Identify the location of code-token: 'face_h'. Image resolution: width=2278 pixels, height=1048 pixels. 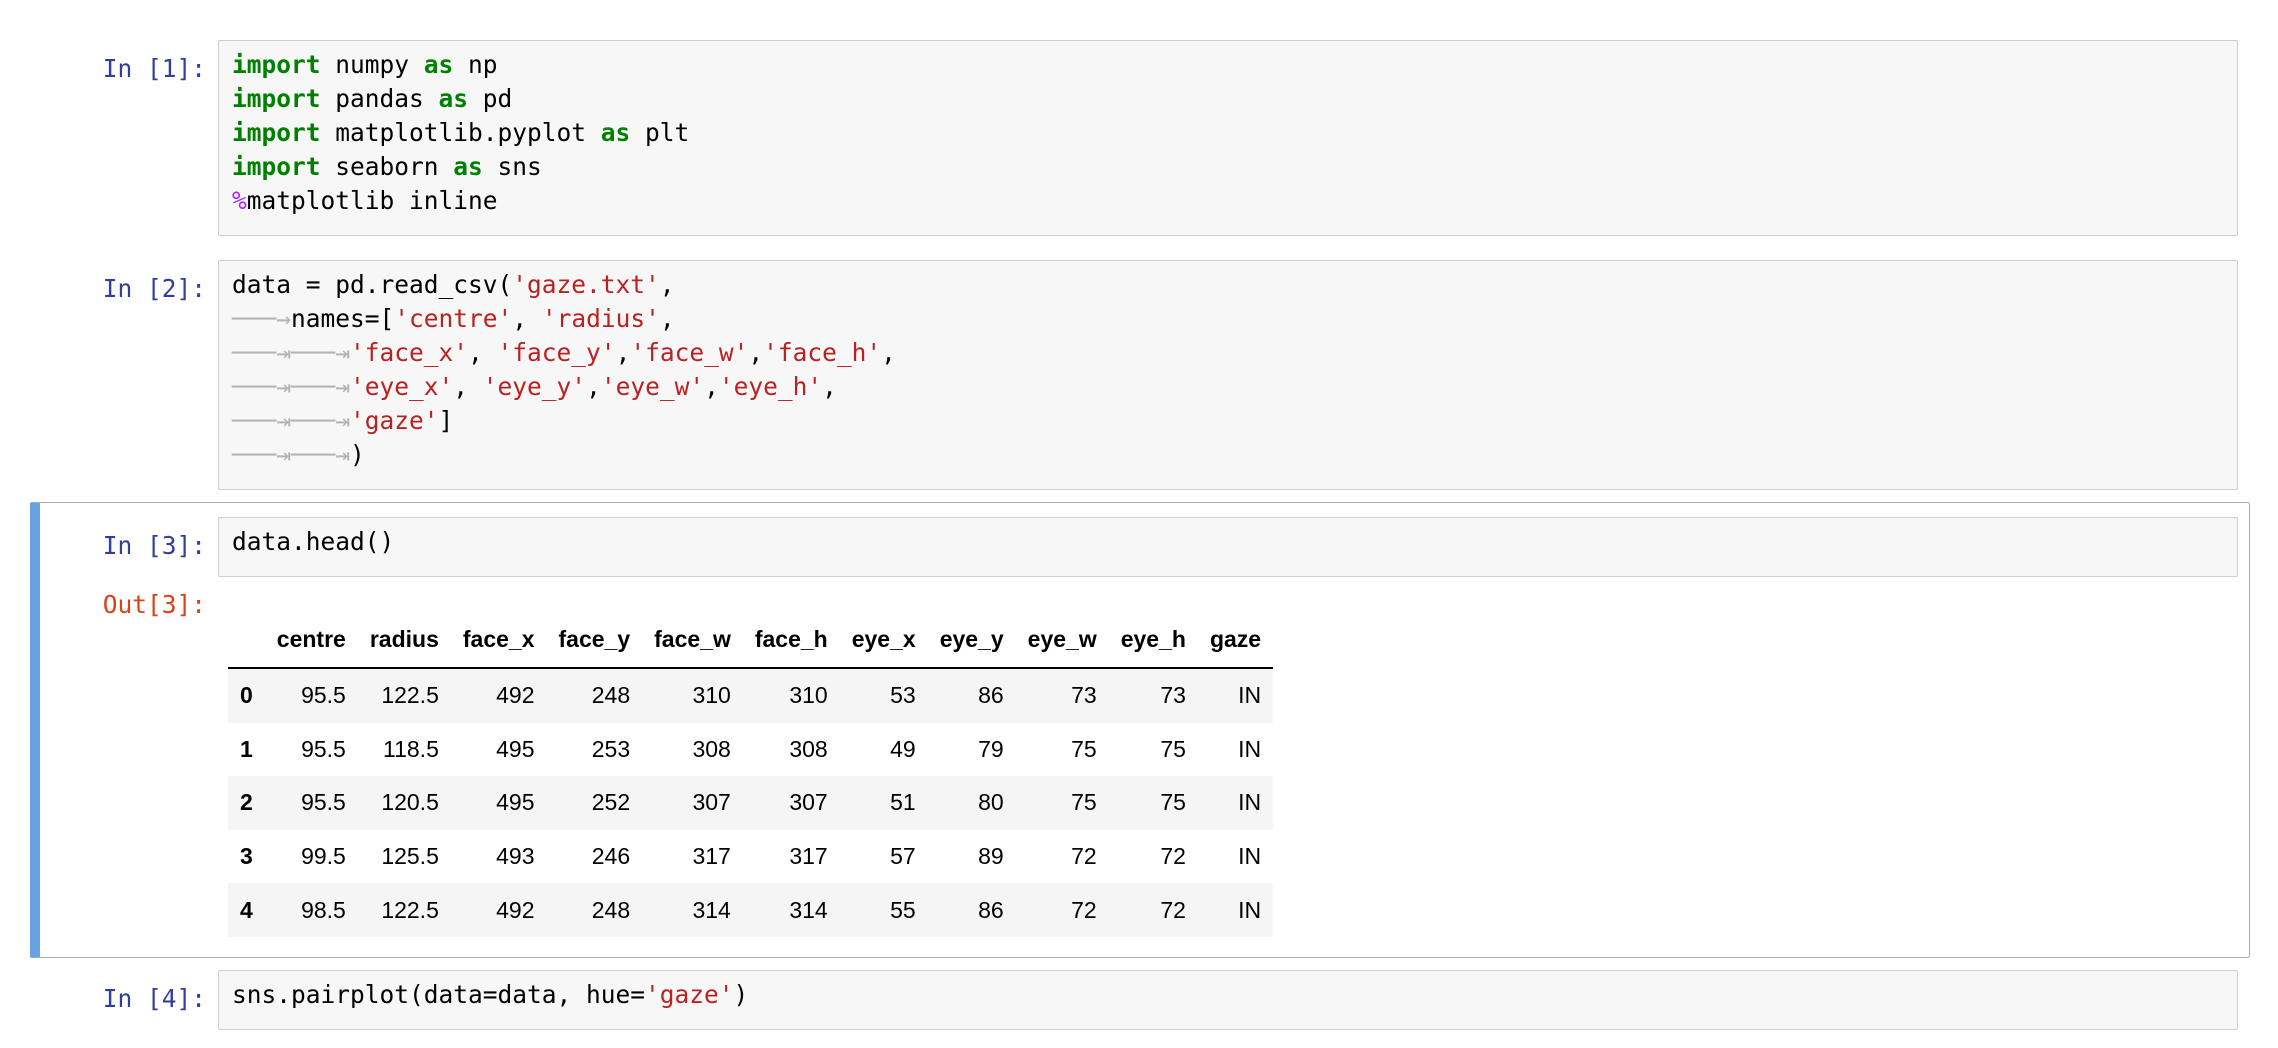
(822, 352).